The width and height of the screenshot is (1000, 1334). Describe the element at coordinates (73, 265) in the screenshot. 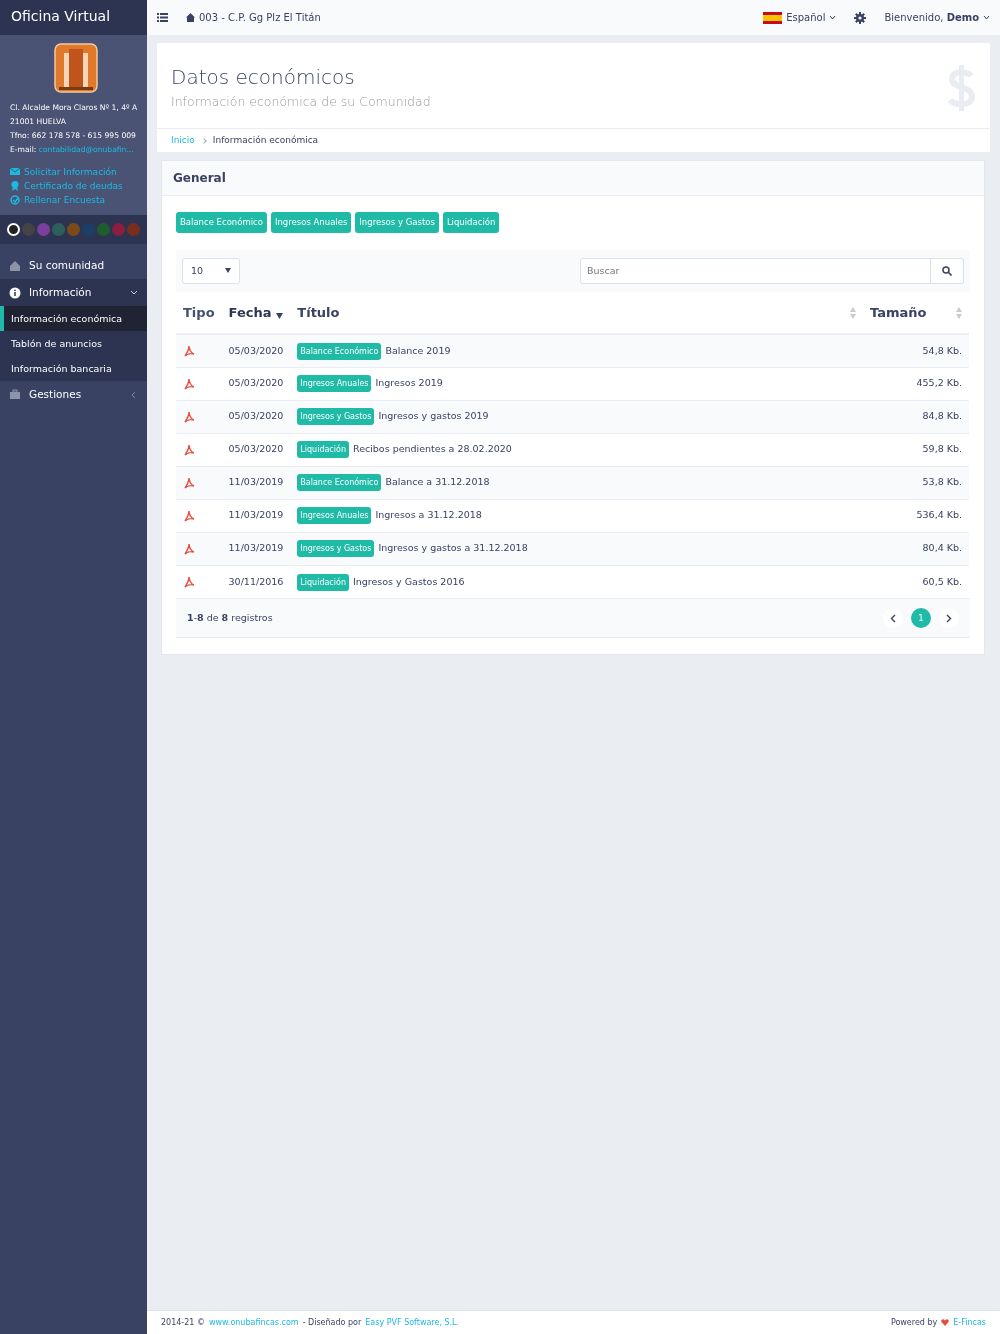

I see `menu-item: Su comunidad` at that location.